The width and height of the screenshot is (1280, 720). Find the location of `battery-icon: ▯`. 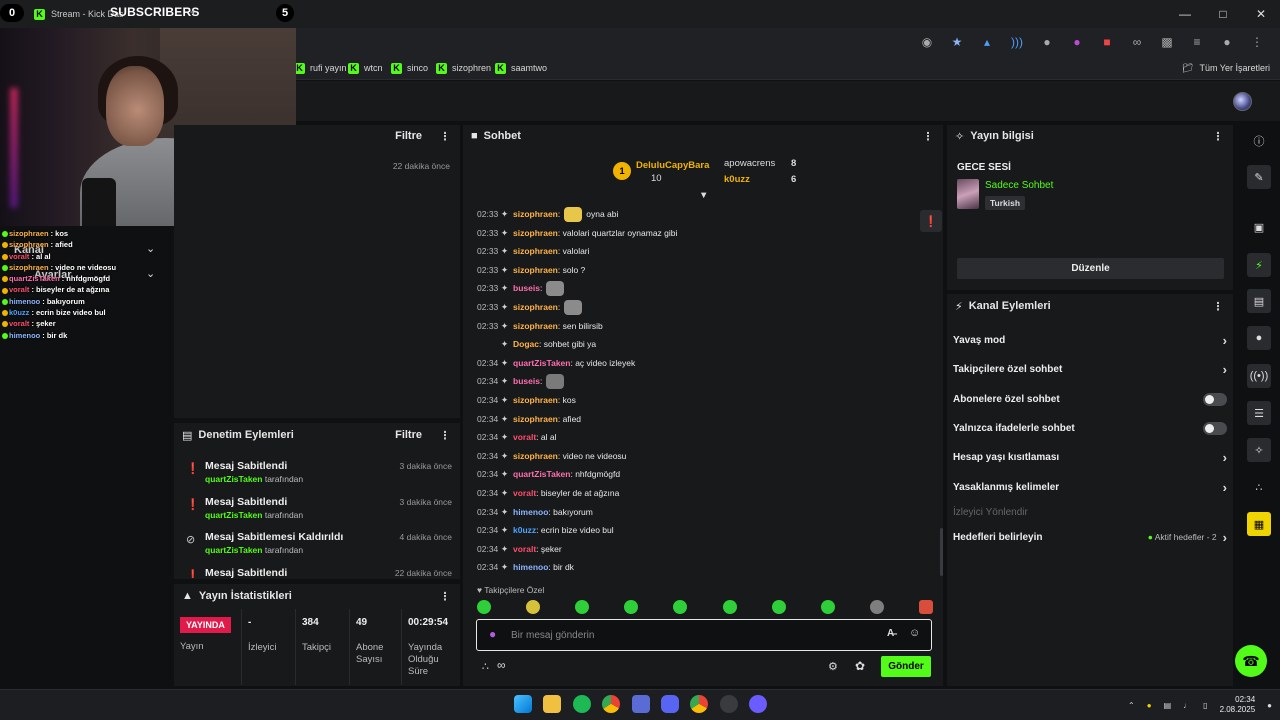

battery-icon: ▯ is located at coordinates (1205, 705).